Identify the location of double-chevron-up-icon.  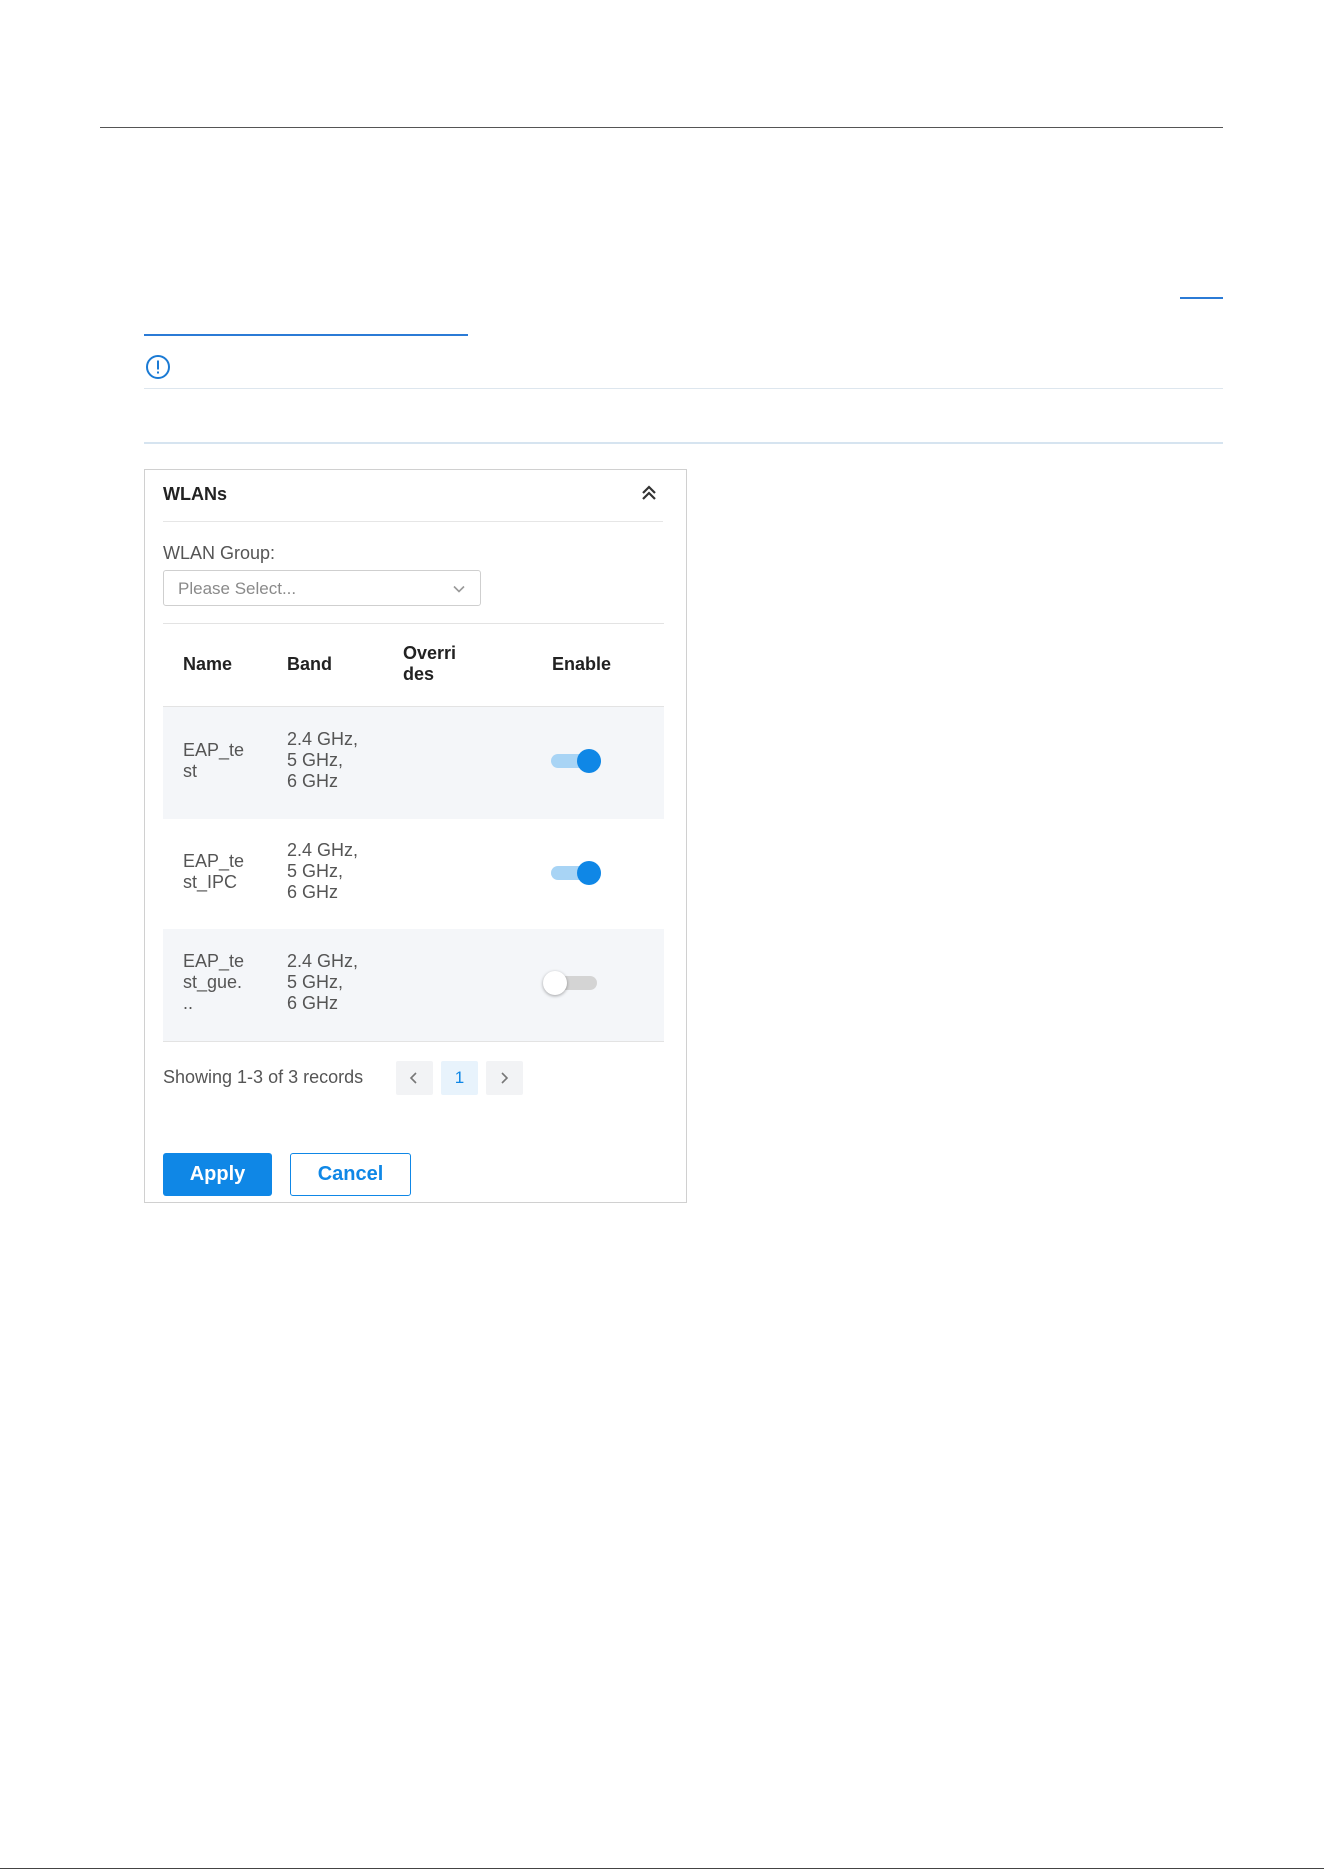
(649, 493).